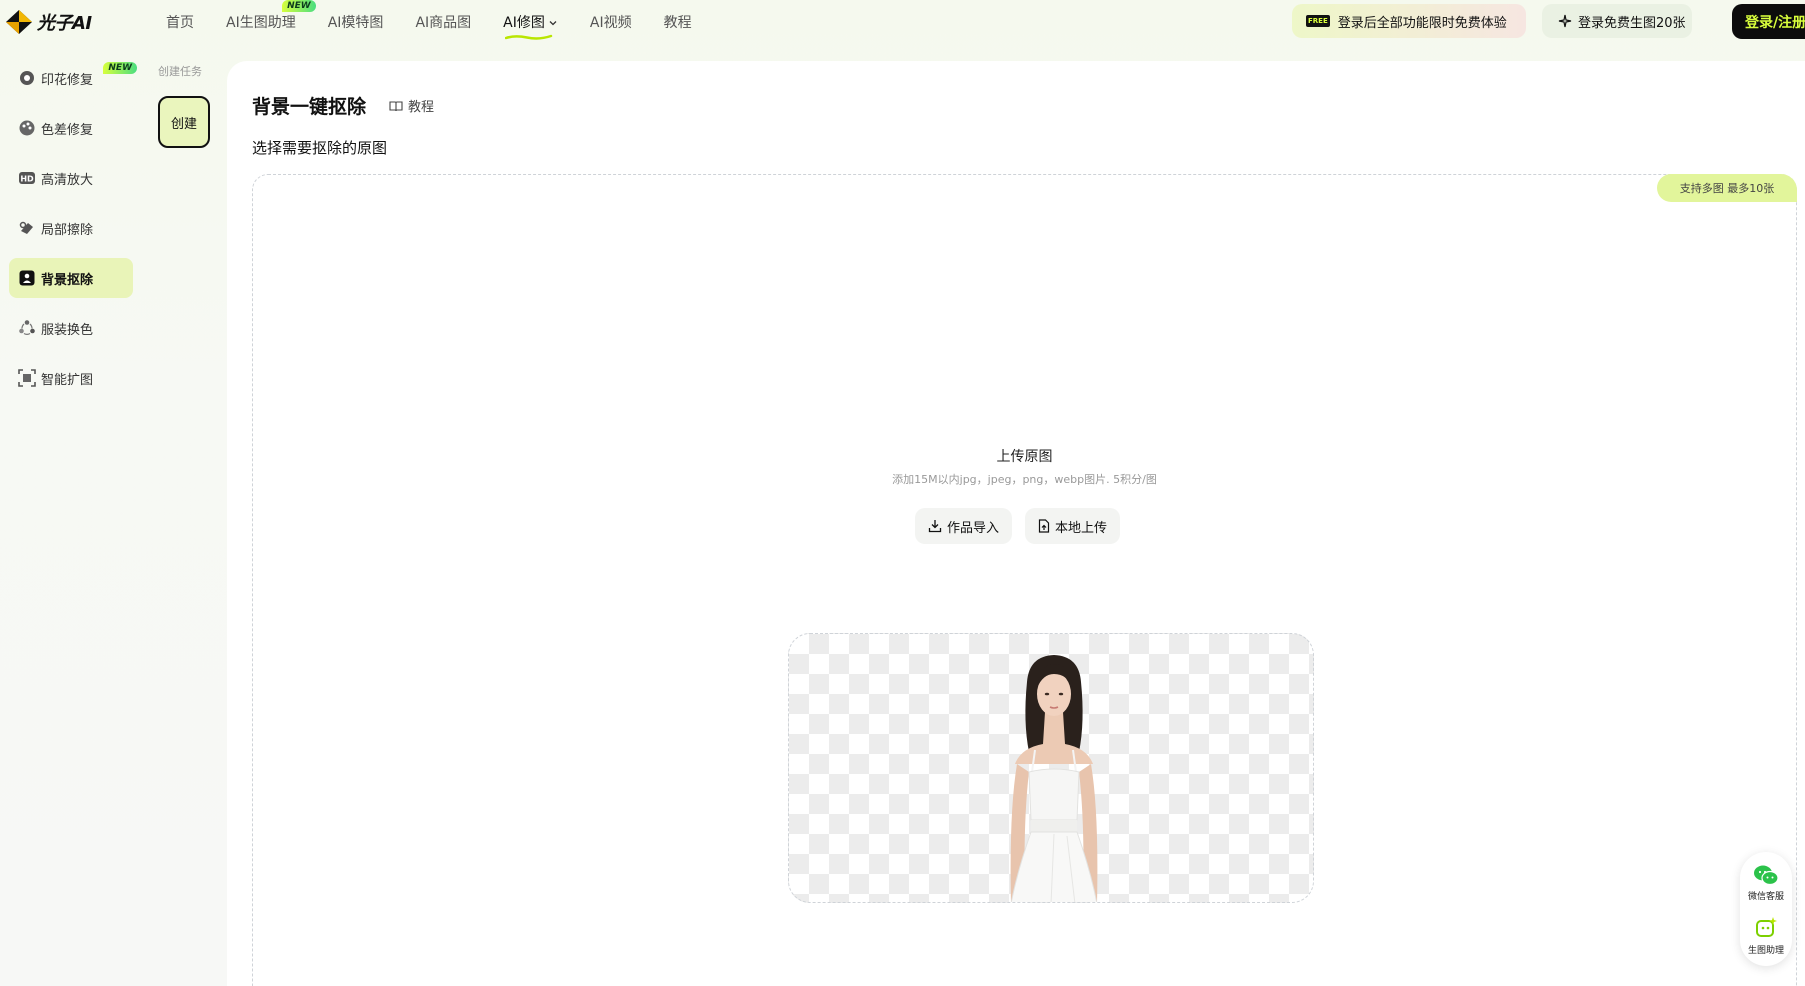 The image size is (1805, 986). Describe the element at coordinates (67, 380) in the screenshot. I see `sidebar-item-label: 智能扩图` at that location.